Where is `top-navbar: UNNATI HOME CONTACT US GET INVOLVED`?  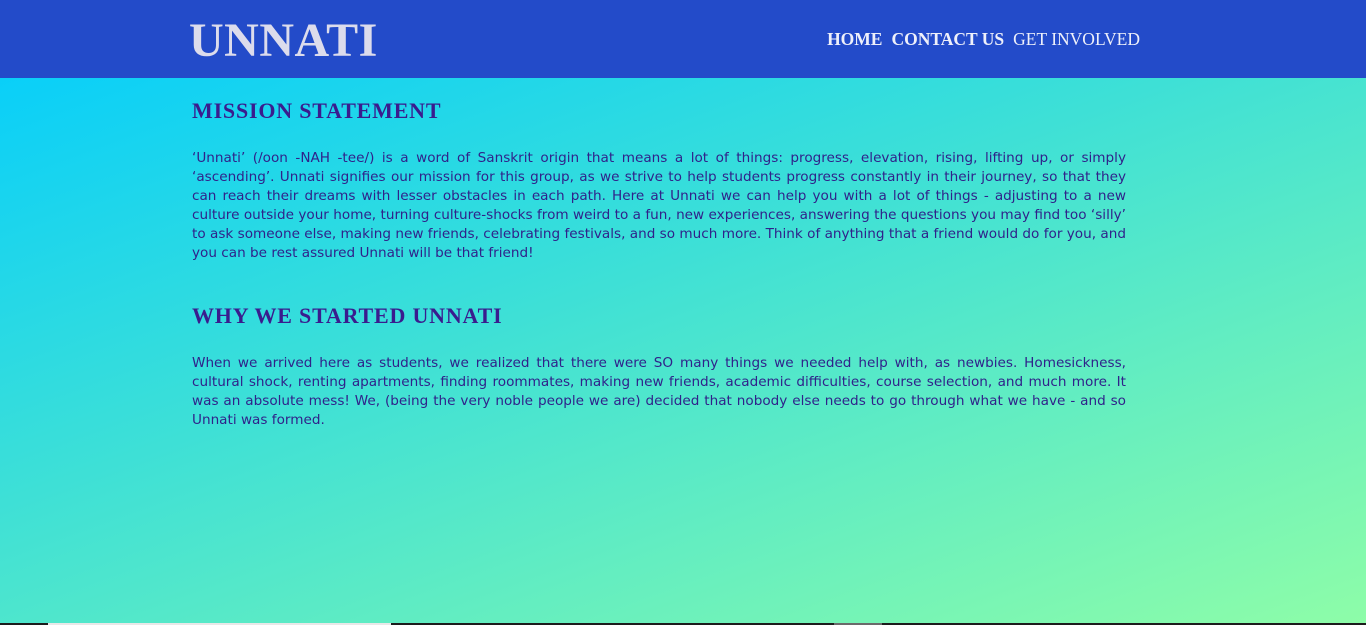 top-navbar: UNNATI HOME CONTACT US GET INVOLVED is located at coordinates (683, 39).